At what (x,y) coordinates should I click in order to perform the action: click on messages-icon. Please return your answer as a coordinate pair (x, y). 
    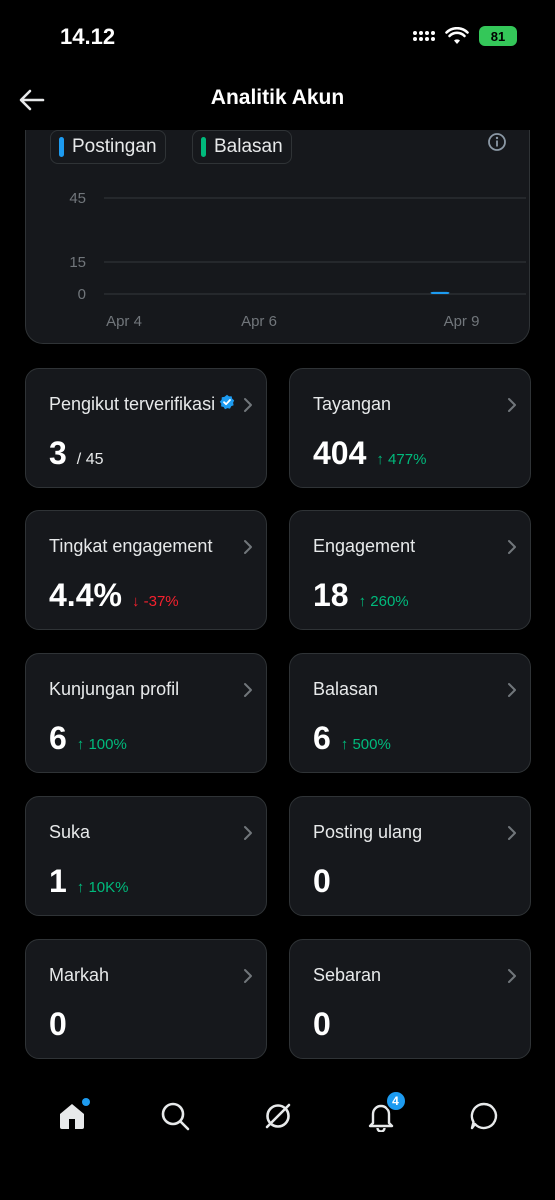
    Looking at the image, I should click on (483, 1116).